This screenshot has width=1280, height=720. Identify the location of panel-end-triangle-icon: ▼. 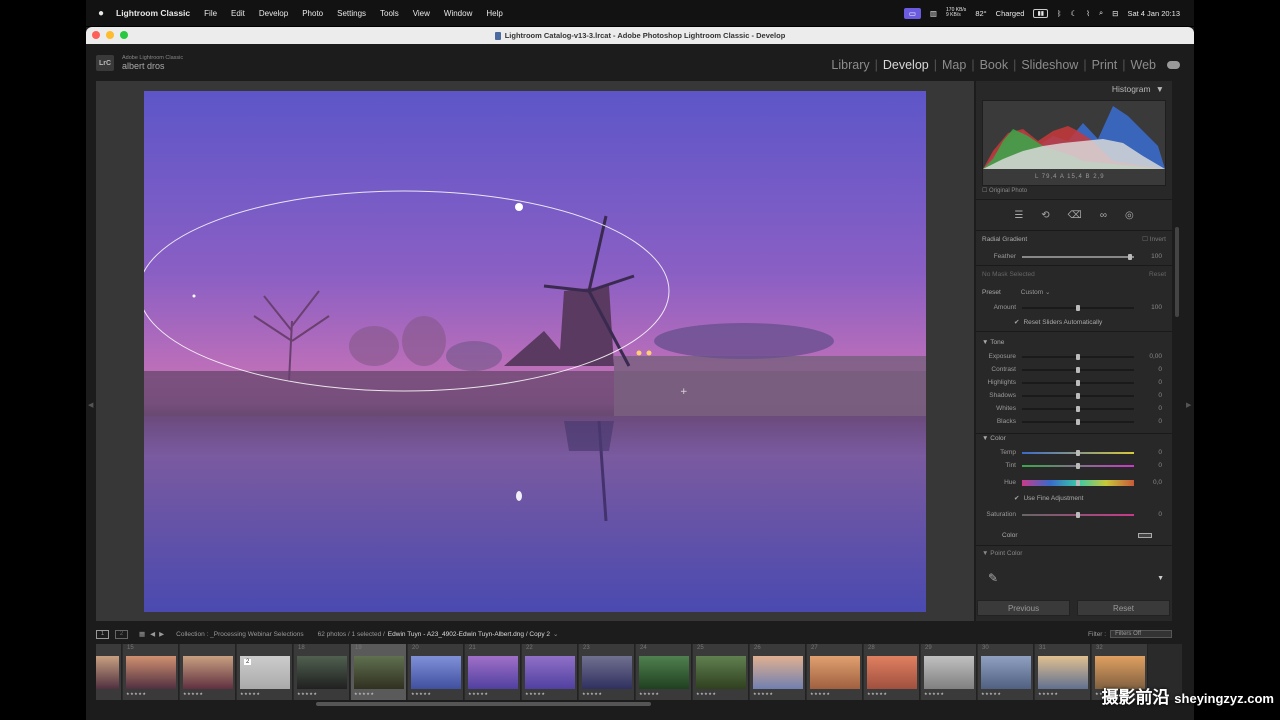
(1160, 578).